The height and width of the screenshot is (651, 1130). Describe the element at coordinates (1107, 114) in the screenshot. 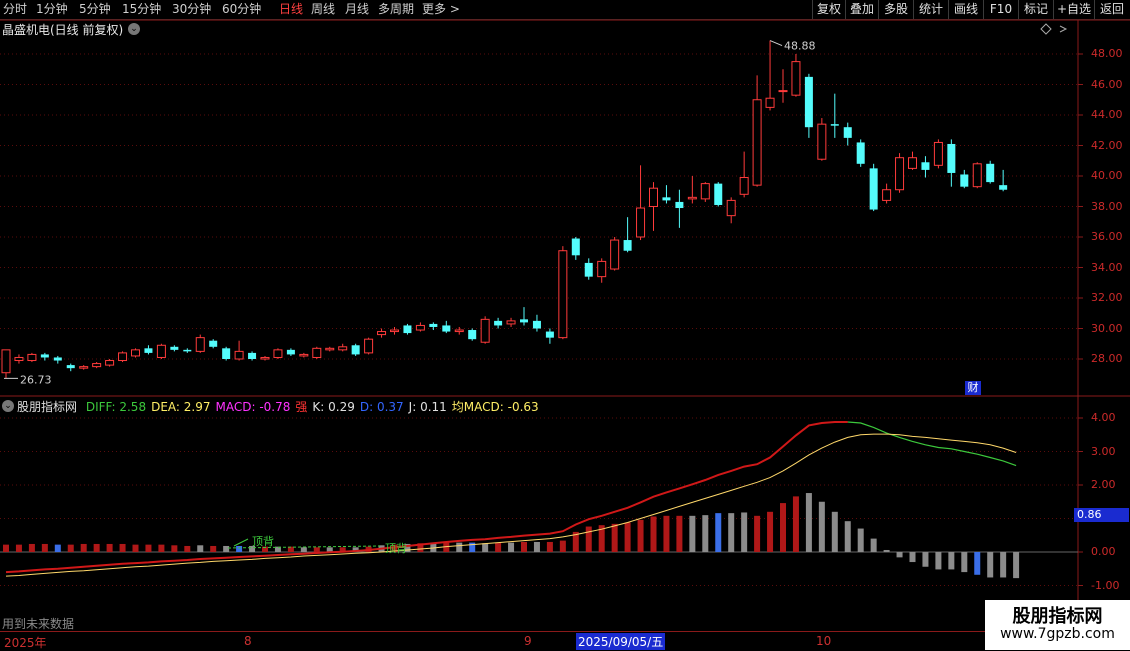

I see `price-tick-label: 44.00` at that location.